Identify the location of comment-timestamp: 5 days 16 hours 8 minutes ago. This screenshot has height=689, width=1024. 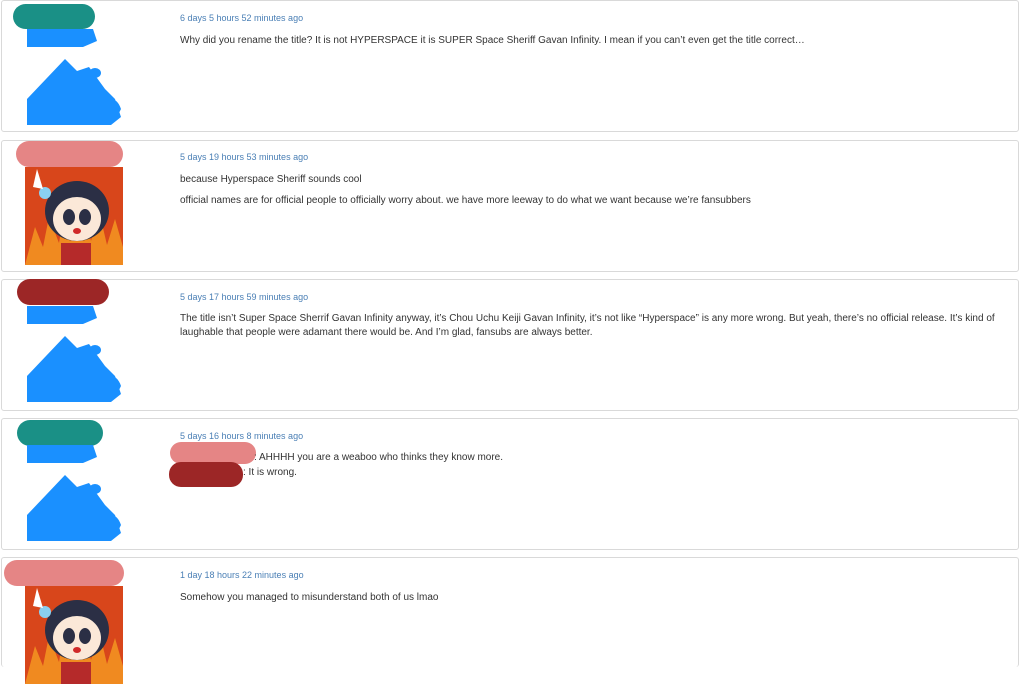
(241, 436).